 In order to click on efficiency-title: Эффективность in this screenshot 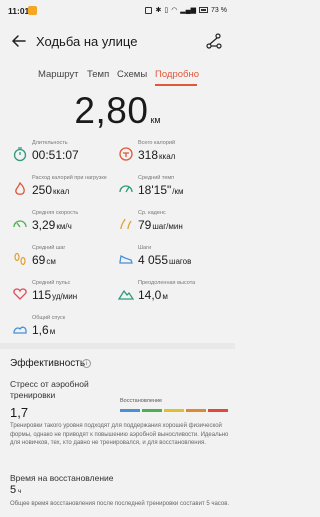, I will do `click(48, 363)`.